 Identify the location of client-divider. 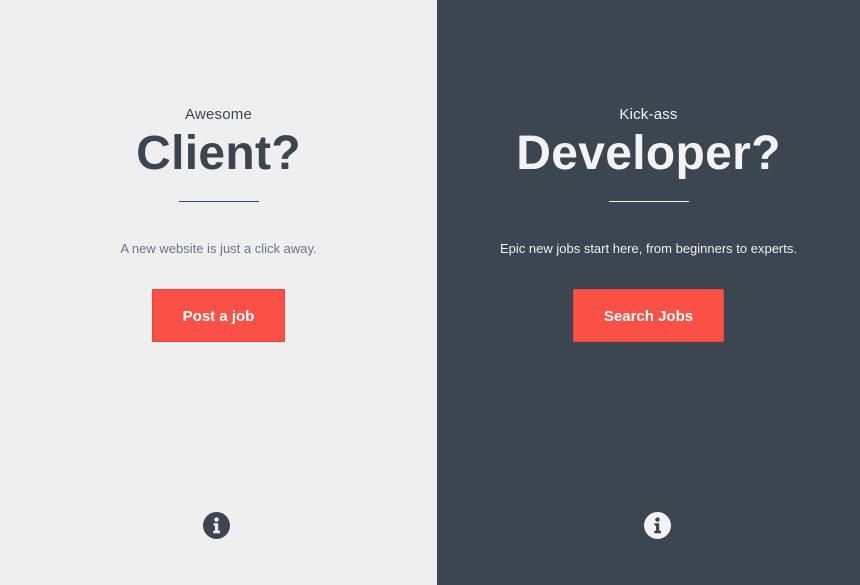
(218, 201).